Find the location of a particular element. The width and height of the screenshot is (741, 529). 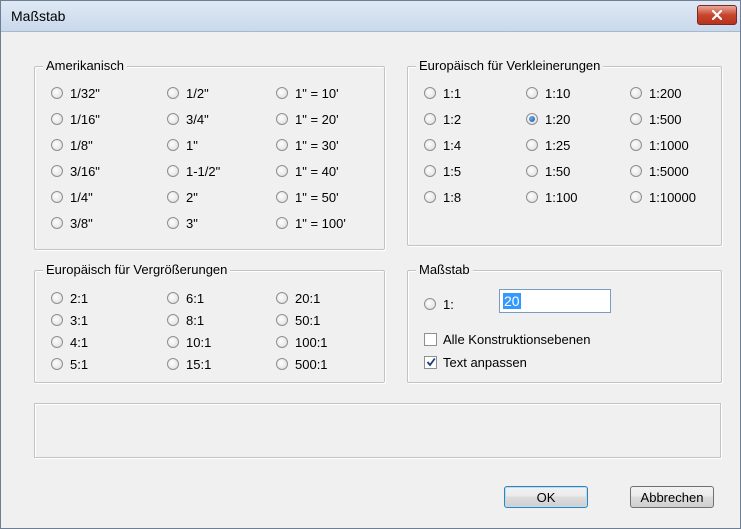

radio-option: 3/8" is located at coordinates (72, 223).